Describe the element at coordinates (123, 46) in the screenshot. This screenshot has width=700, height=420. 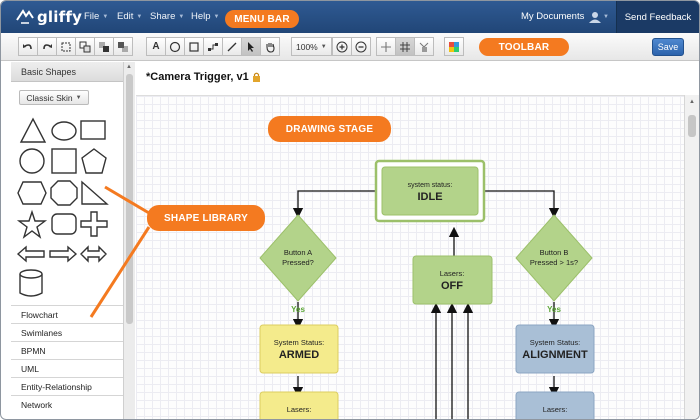
I see `send-back-button` at that location.